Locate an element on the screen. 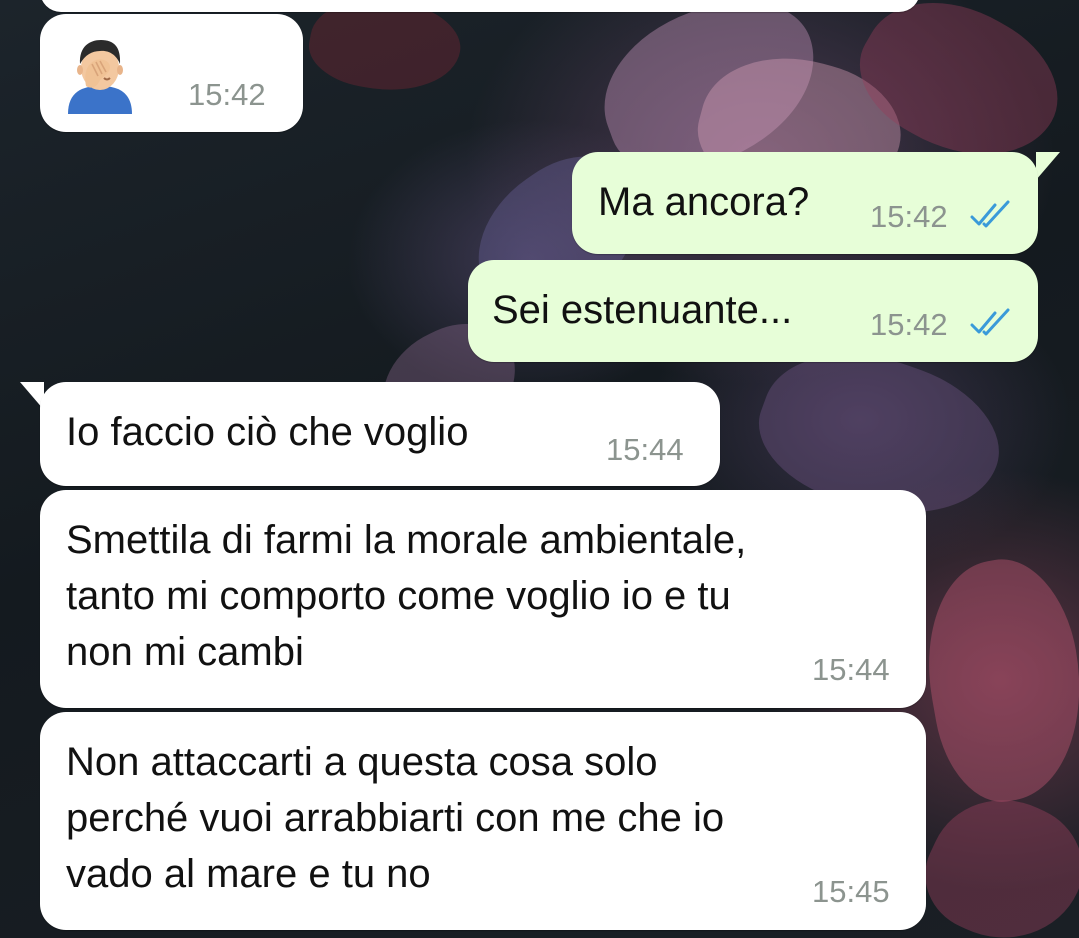 The image size is (1079, 938). outgoing-message-bubble: Sei estenuante... 15:42 is located at coordinates (753, 311).